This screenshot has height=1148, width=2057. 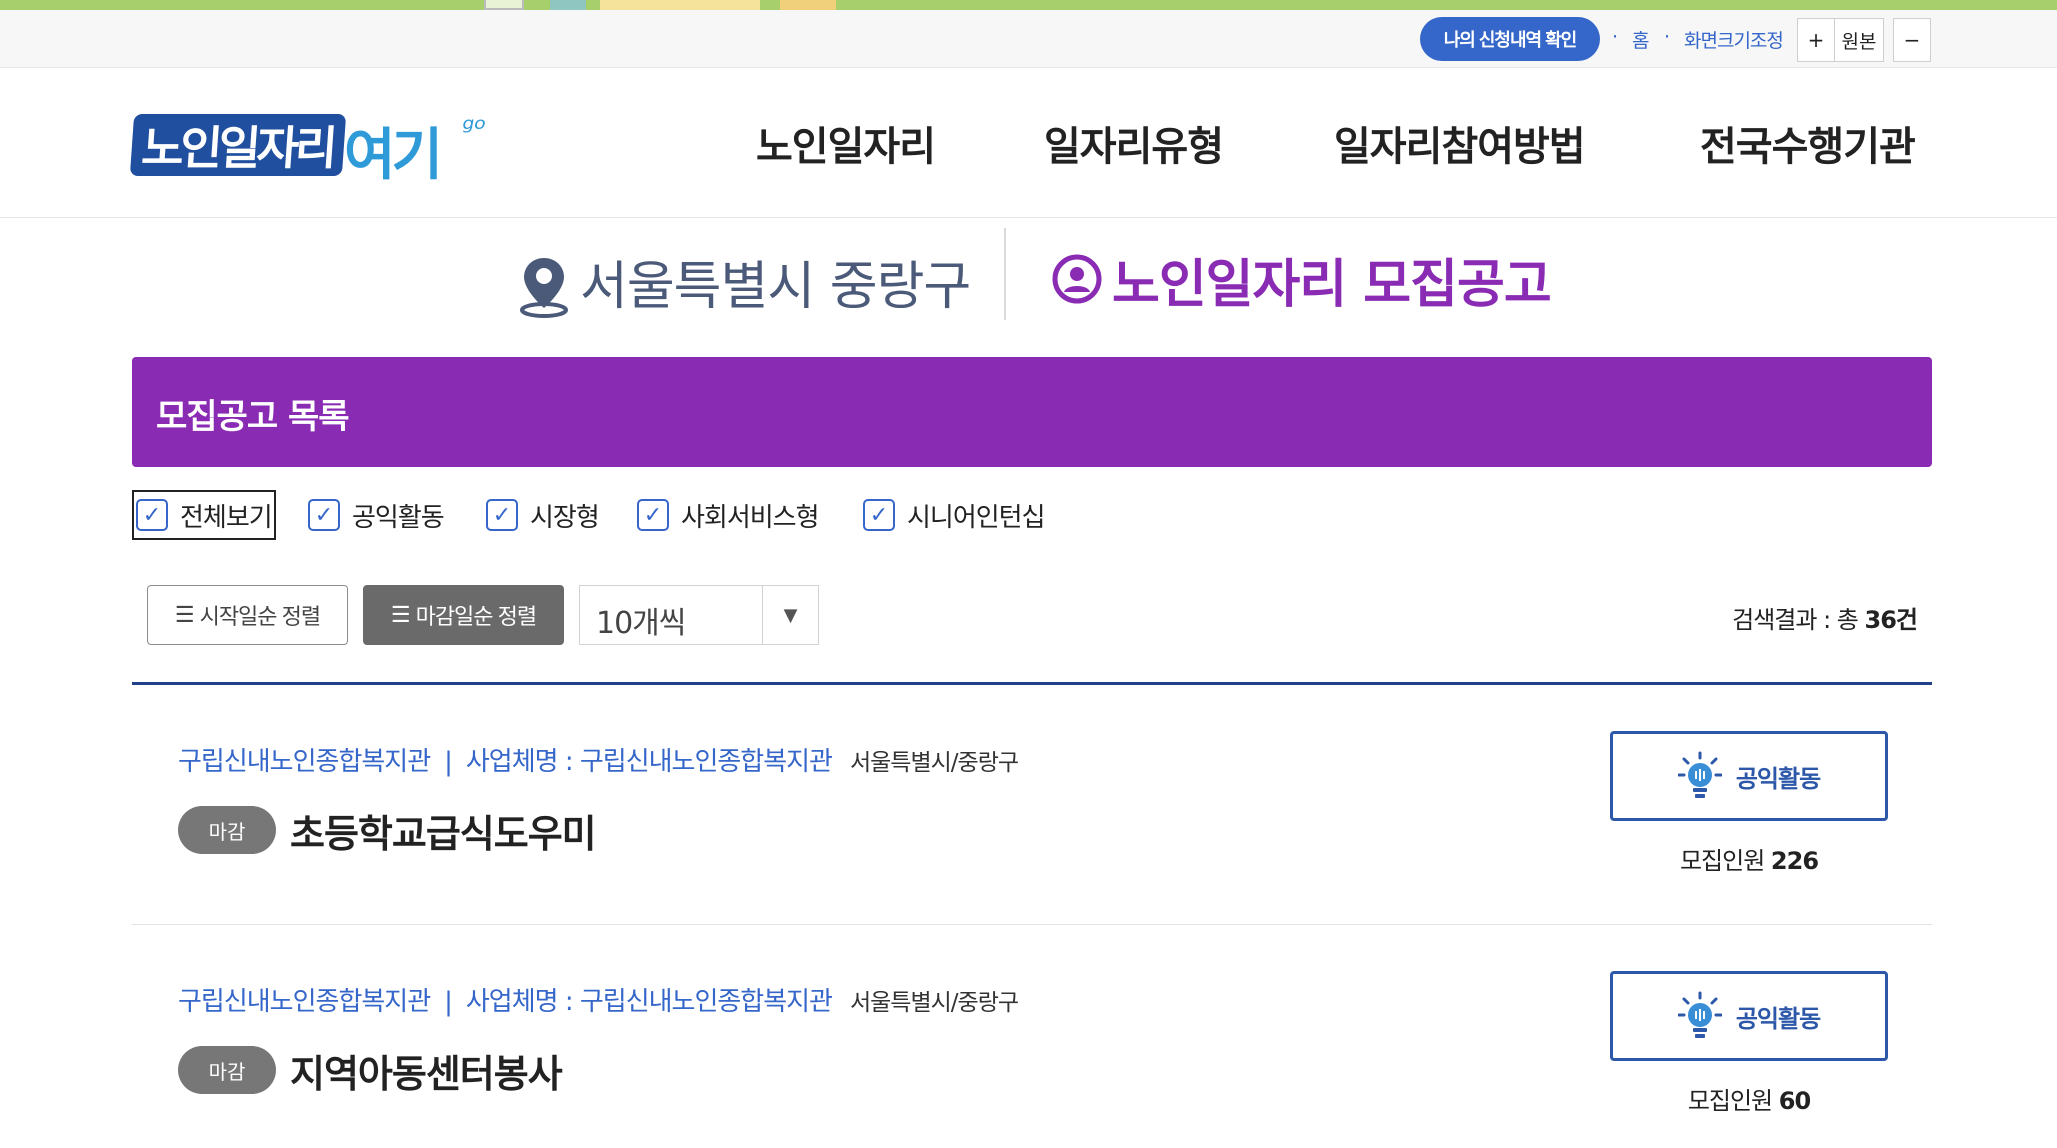 I want to click on filter-senior-internship: ✓ 시니어인턴십, so click(x=954, y=515).